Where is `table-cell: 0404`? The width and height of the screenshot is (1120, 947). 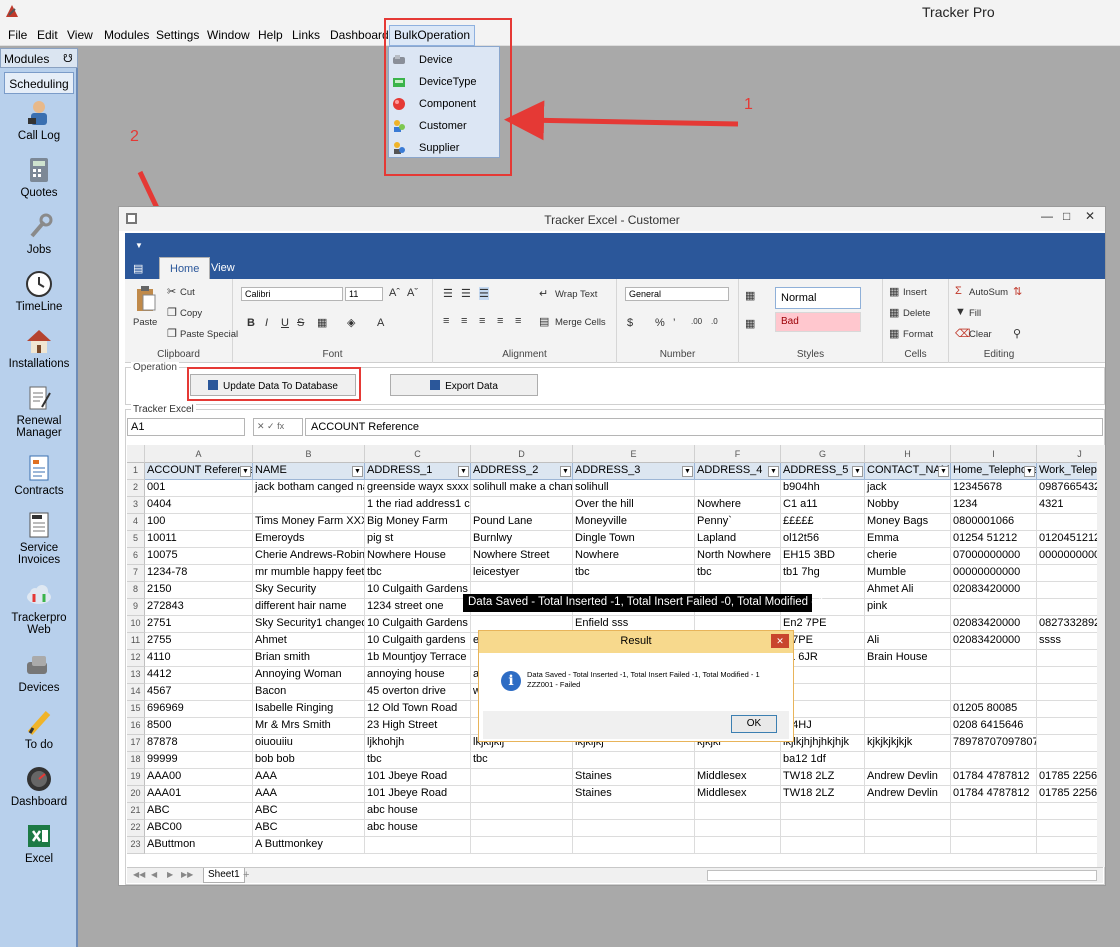
table-cell: 0404 is located at coordinates (199, 505).